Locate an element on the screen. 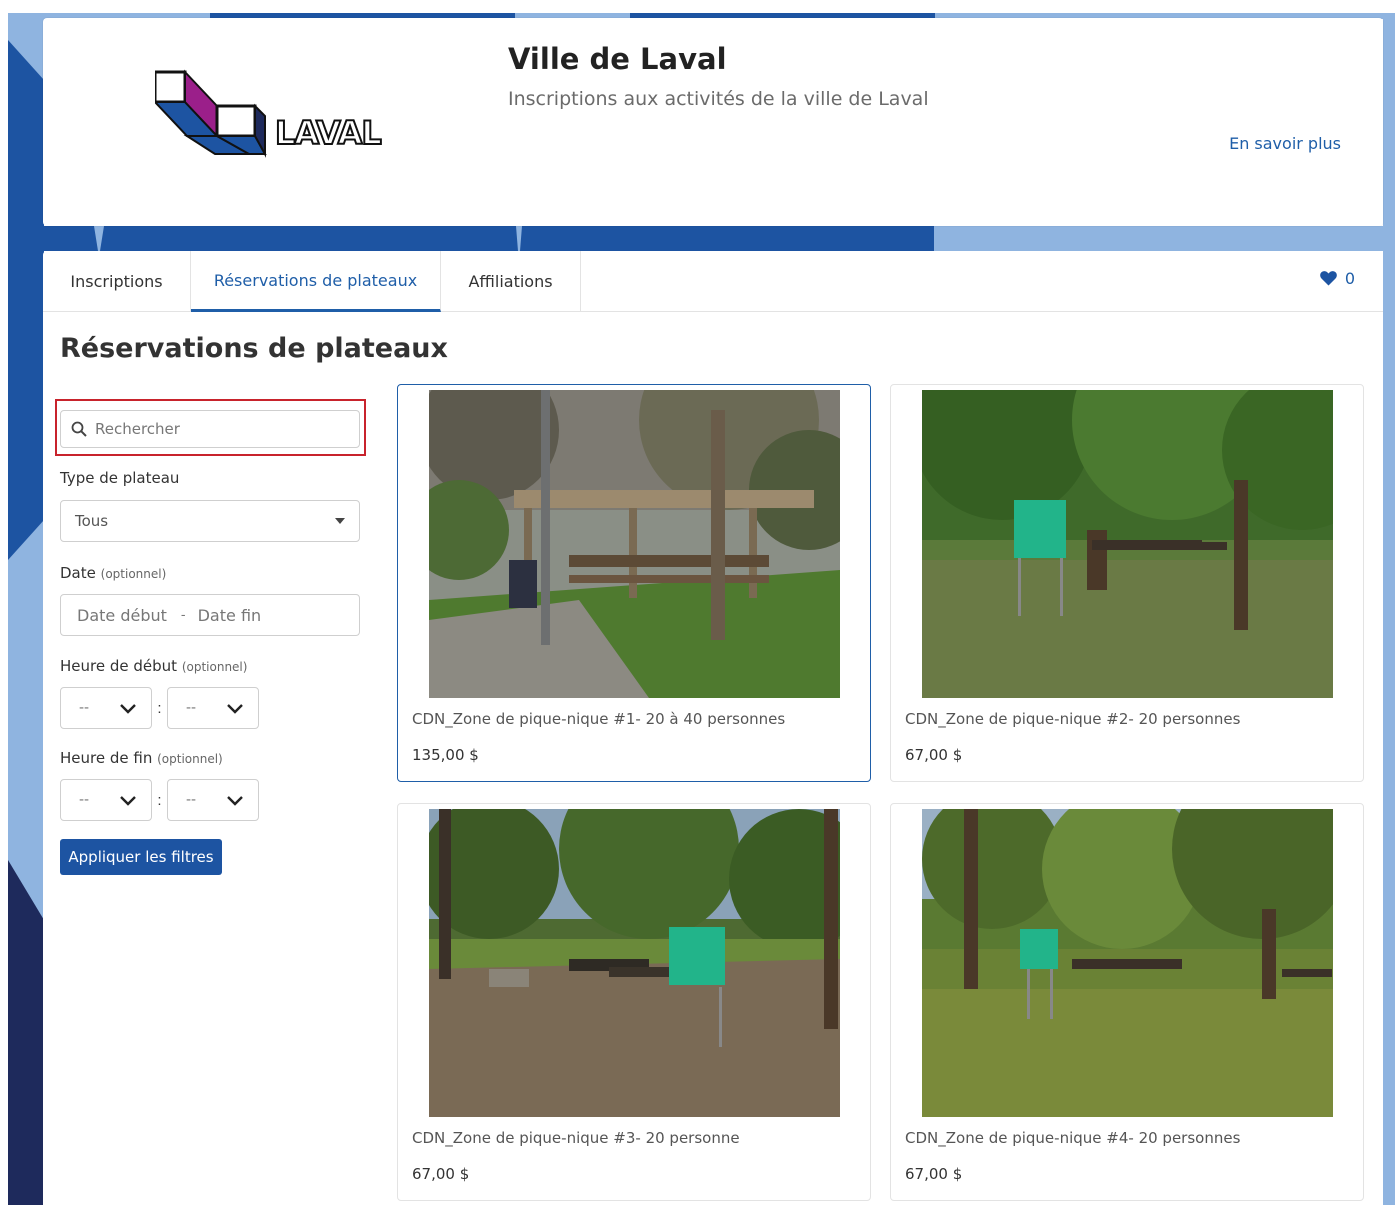 Image resolution: width=1395 pixels, height=1205 pixels. date-end-placeholder: Date fin is located at coordinates (230, 615).